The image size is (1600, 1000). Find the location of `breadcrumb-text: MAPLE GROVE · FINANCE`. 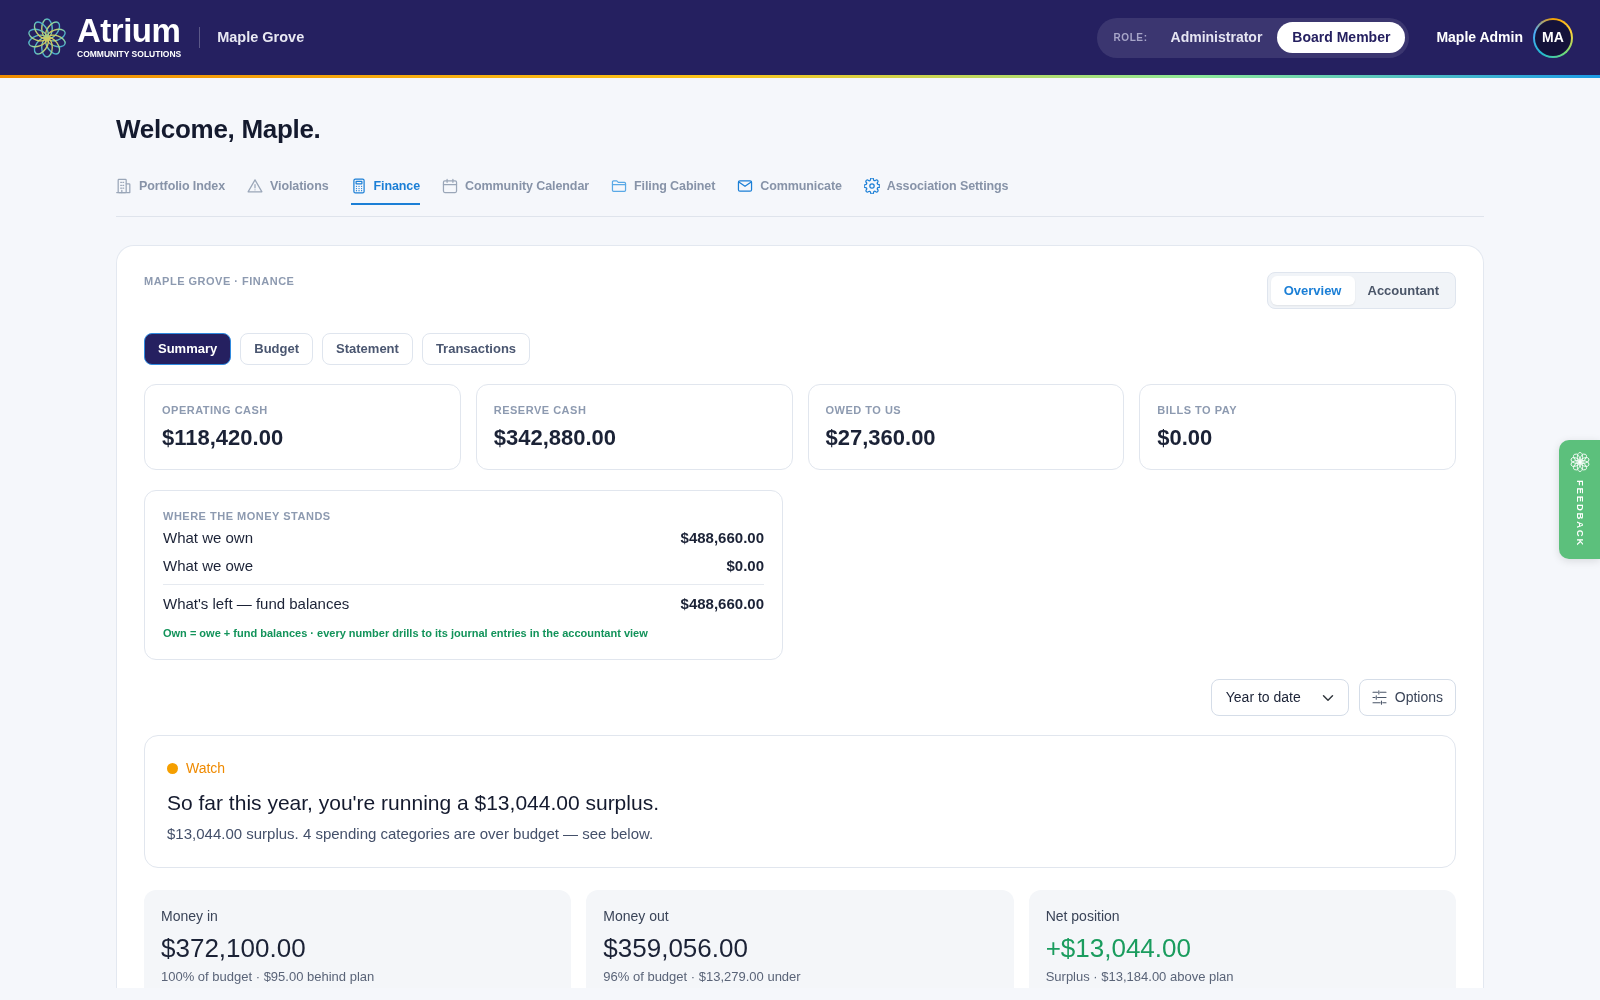

breadcrumb-text: MAPLE GROVE · FINANCE is located at coordinates (219, 281).